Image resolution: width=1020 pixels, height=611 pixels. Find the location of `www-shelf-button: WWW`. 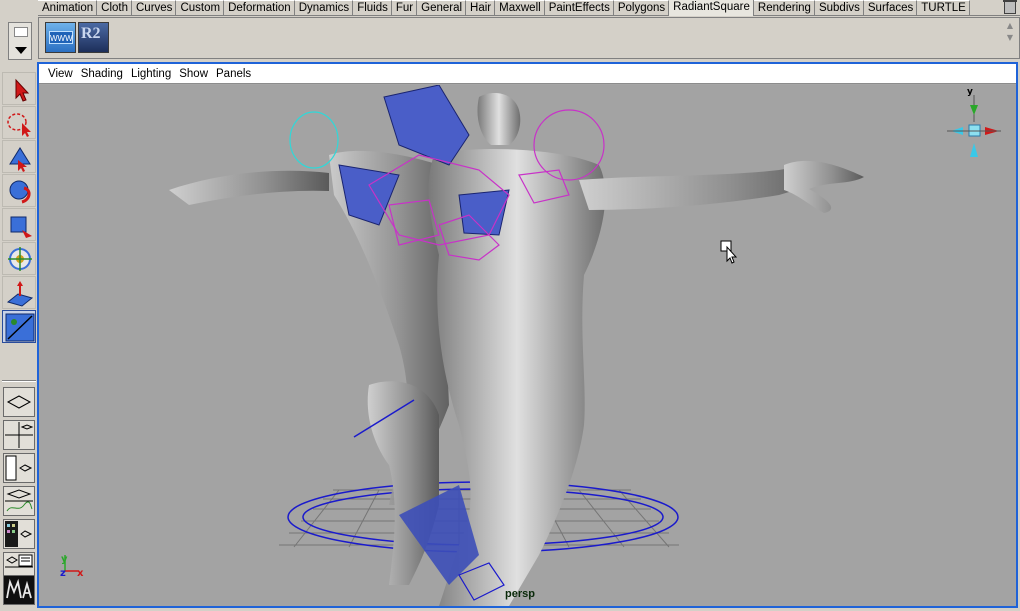

www-shelf-button: WWW is located at coordinates (60, 37).